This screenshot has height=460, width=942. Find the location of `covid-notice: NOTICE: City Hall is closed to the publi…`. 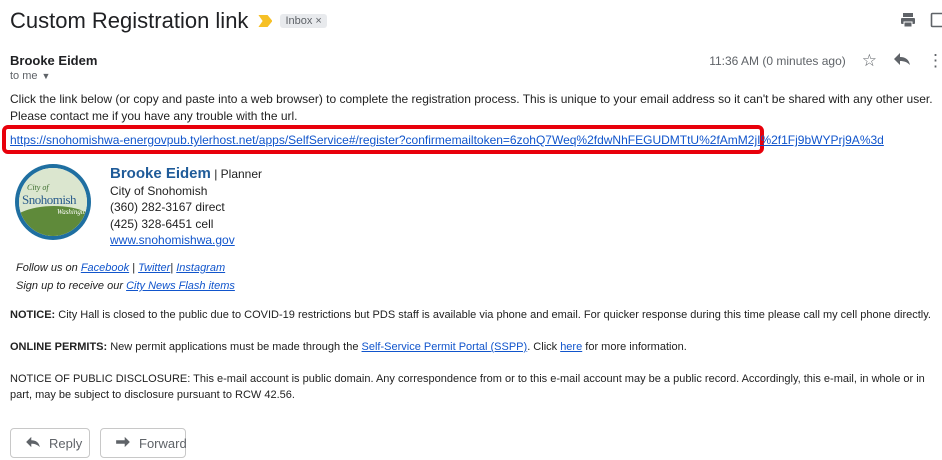

covid-notice: NOTICE: City Hall is closed to the publi… is located at coordinates (476, 315).